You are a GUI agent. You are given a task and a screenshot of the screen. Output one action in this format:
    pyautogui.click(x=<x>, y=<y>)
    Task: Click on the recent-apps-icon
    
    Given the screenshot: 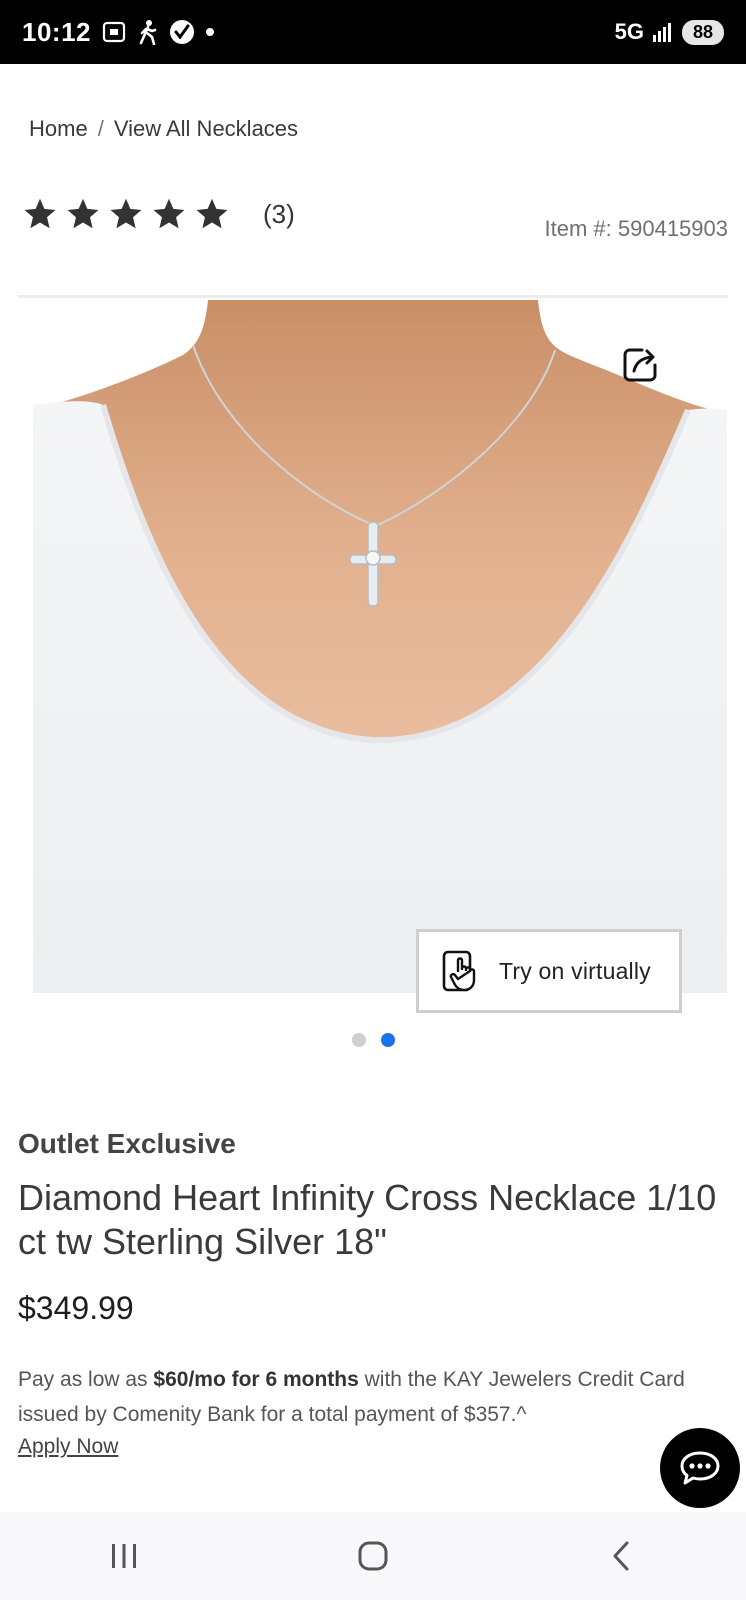 What is the action you would take?
    pyautogui.click(x=124, y=1556)
    